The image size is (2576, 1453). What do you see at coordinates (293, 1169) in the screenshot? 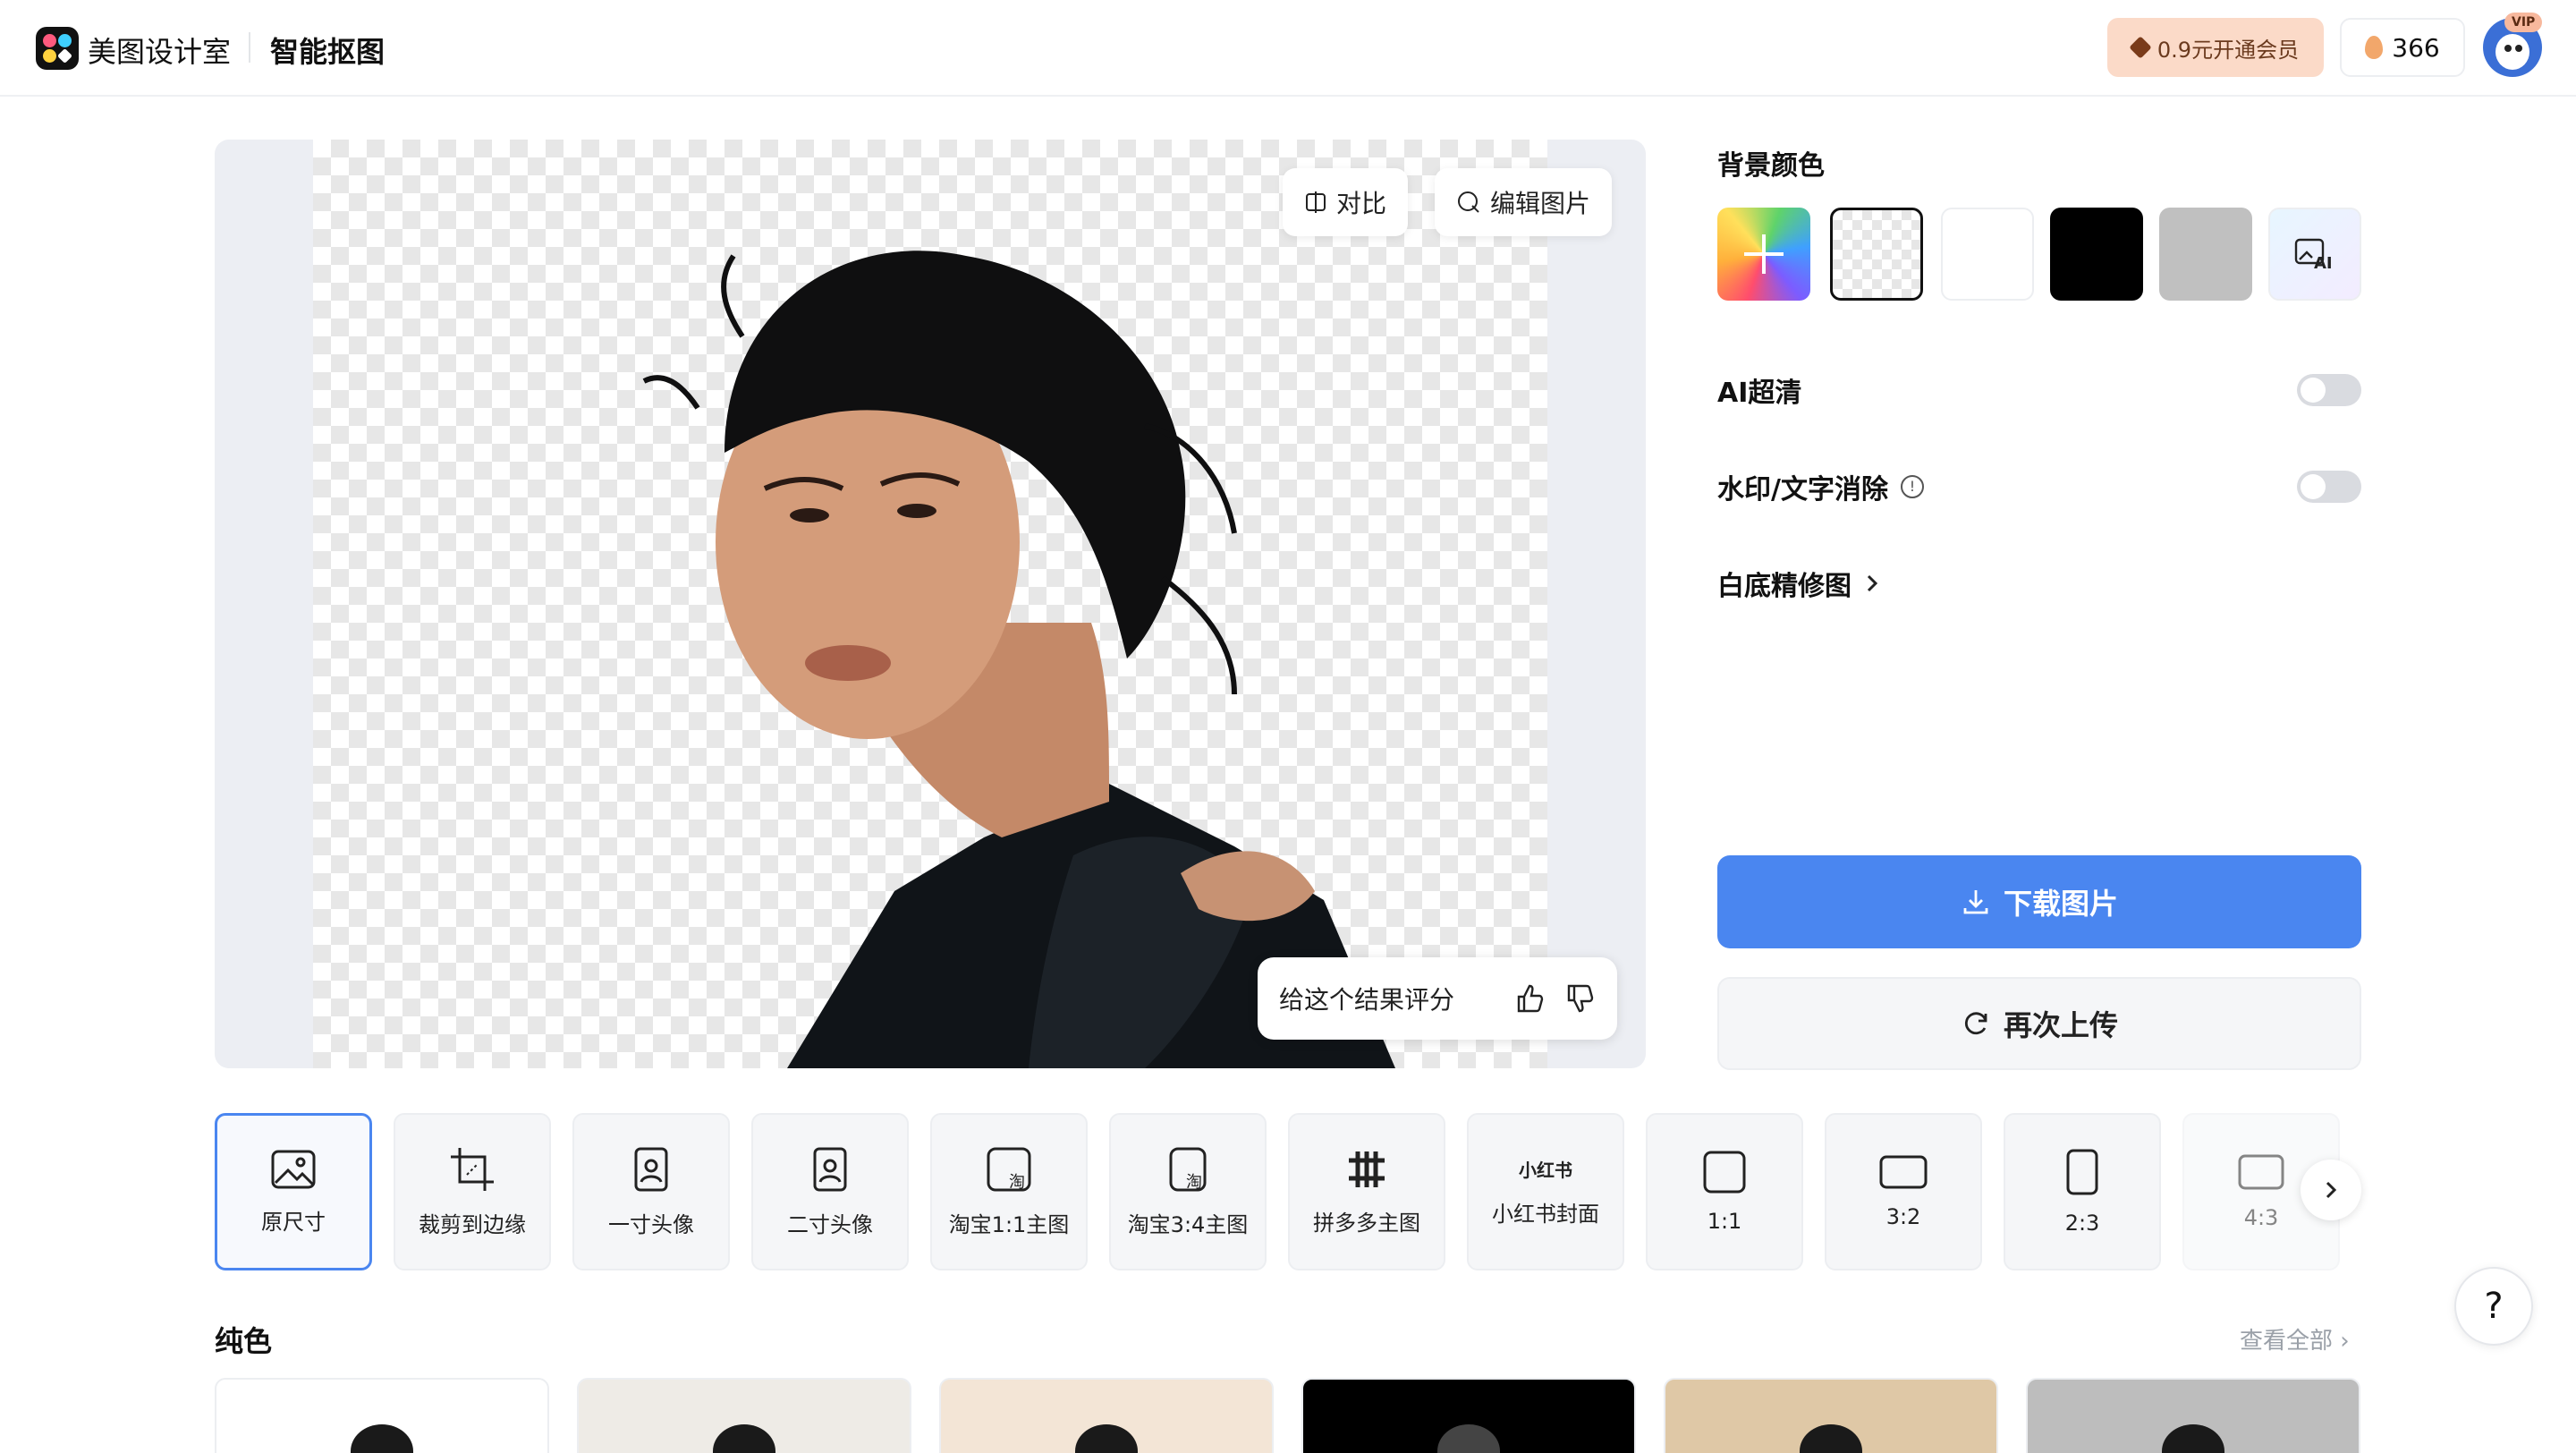
I see `image-icon` at bounding box center [293, 1169].